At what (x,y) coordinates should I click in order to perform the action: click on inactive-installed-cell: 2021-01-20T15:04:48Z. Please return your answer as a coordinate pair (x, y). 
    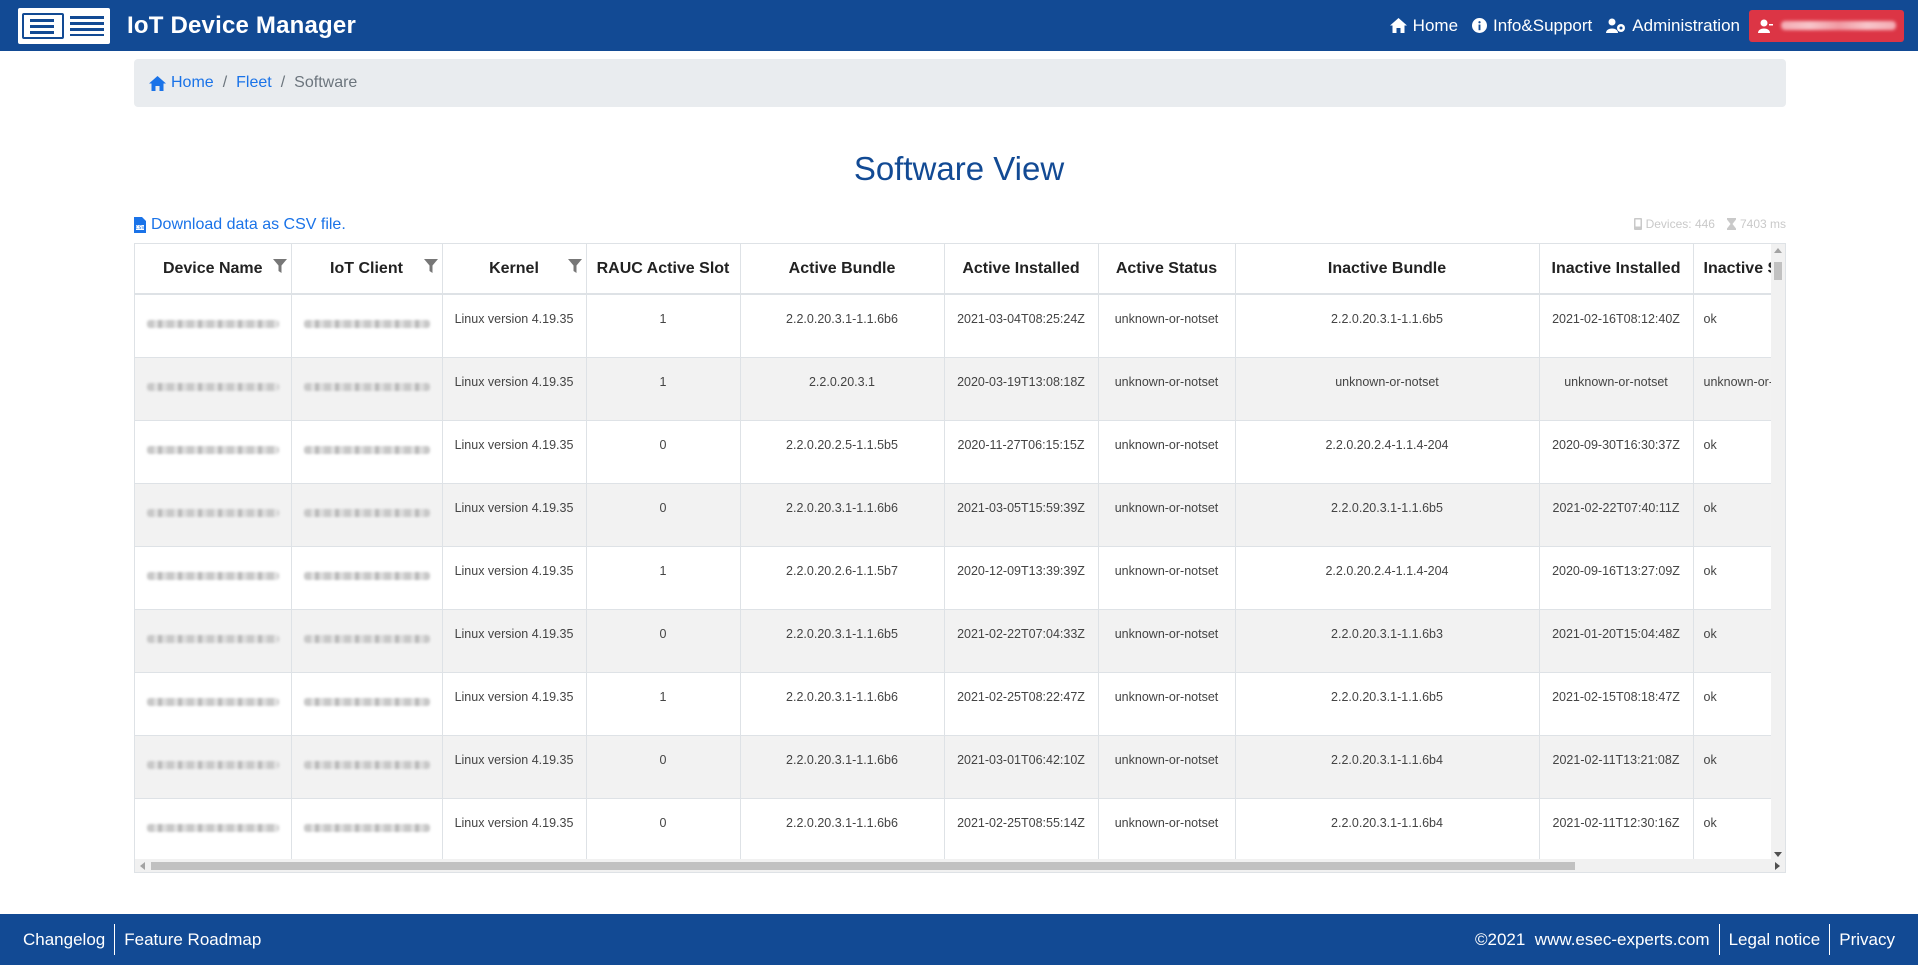
    Looking at the image, I should click on (1616, 641).